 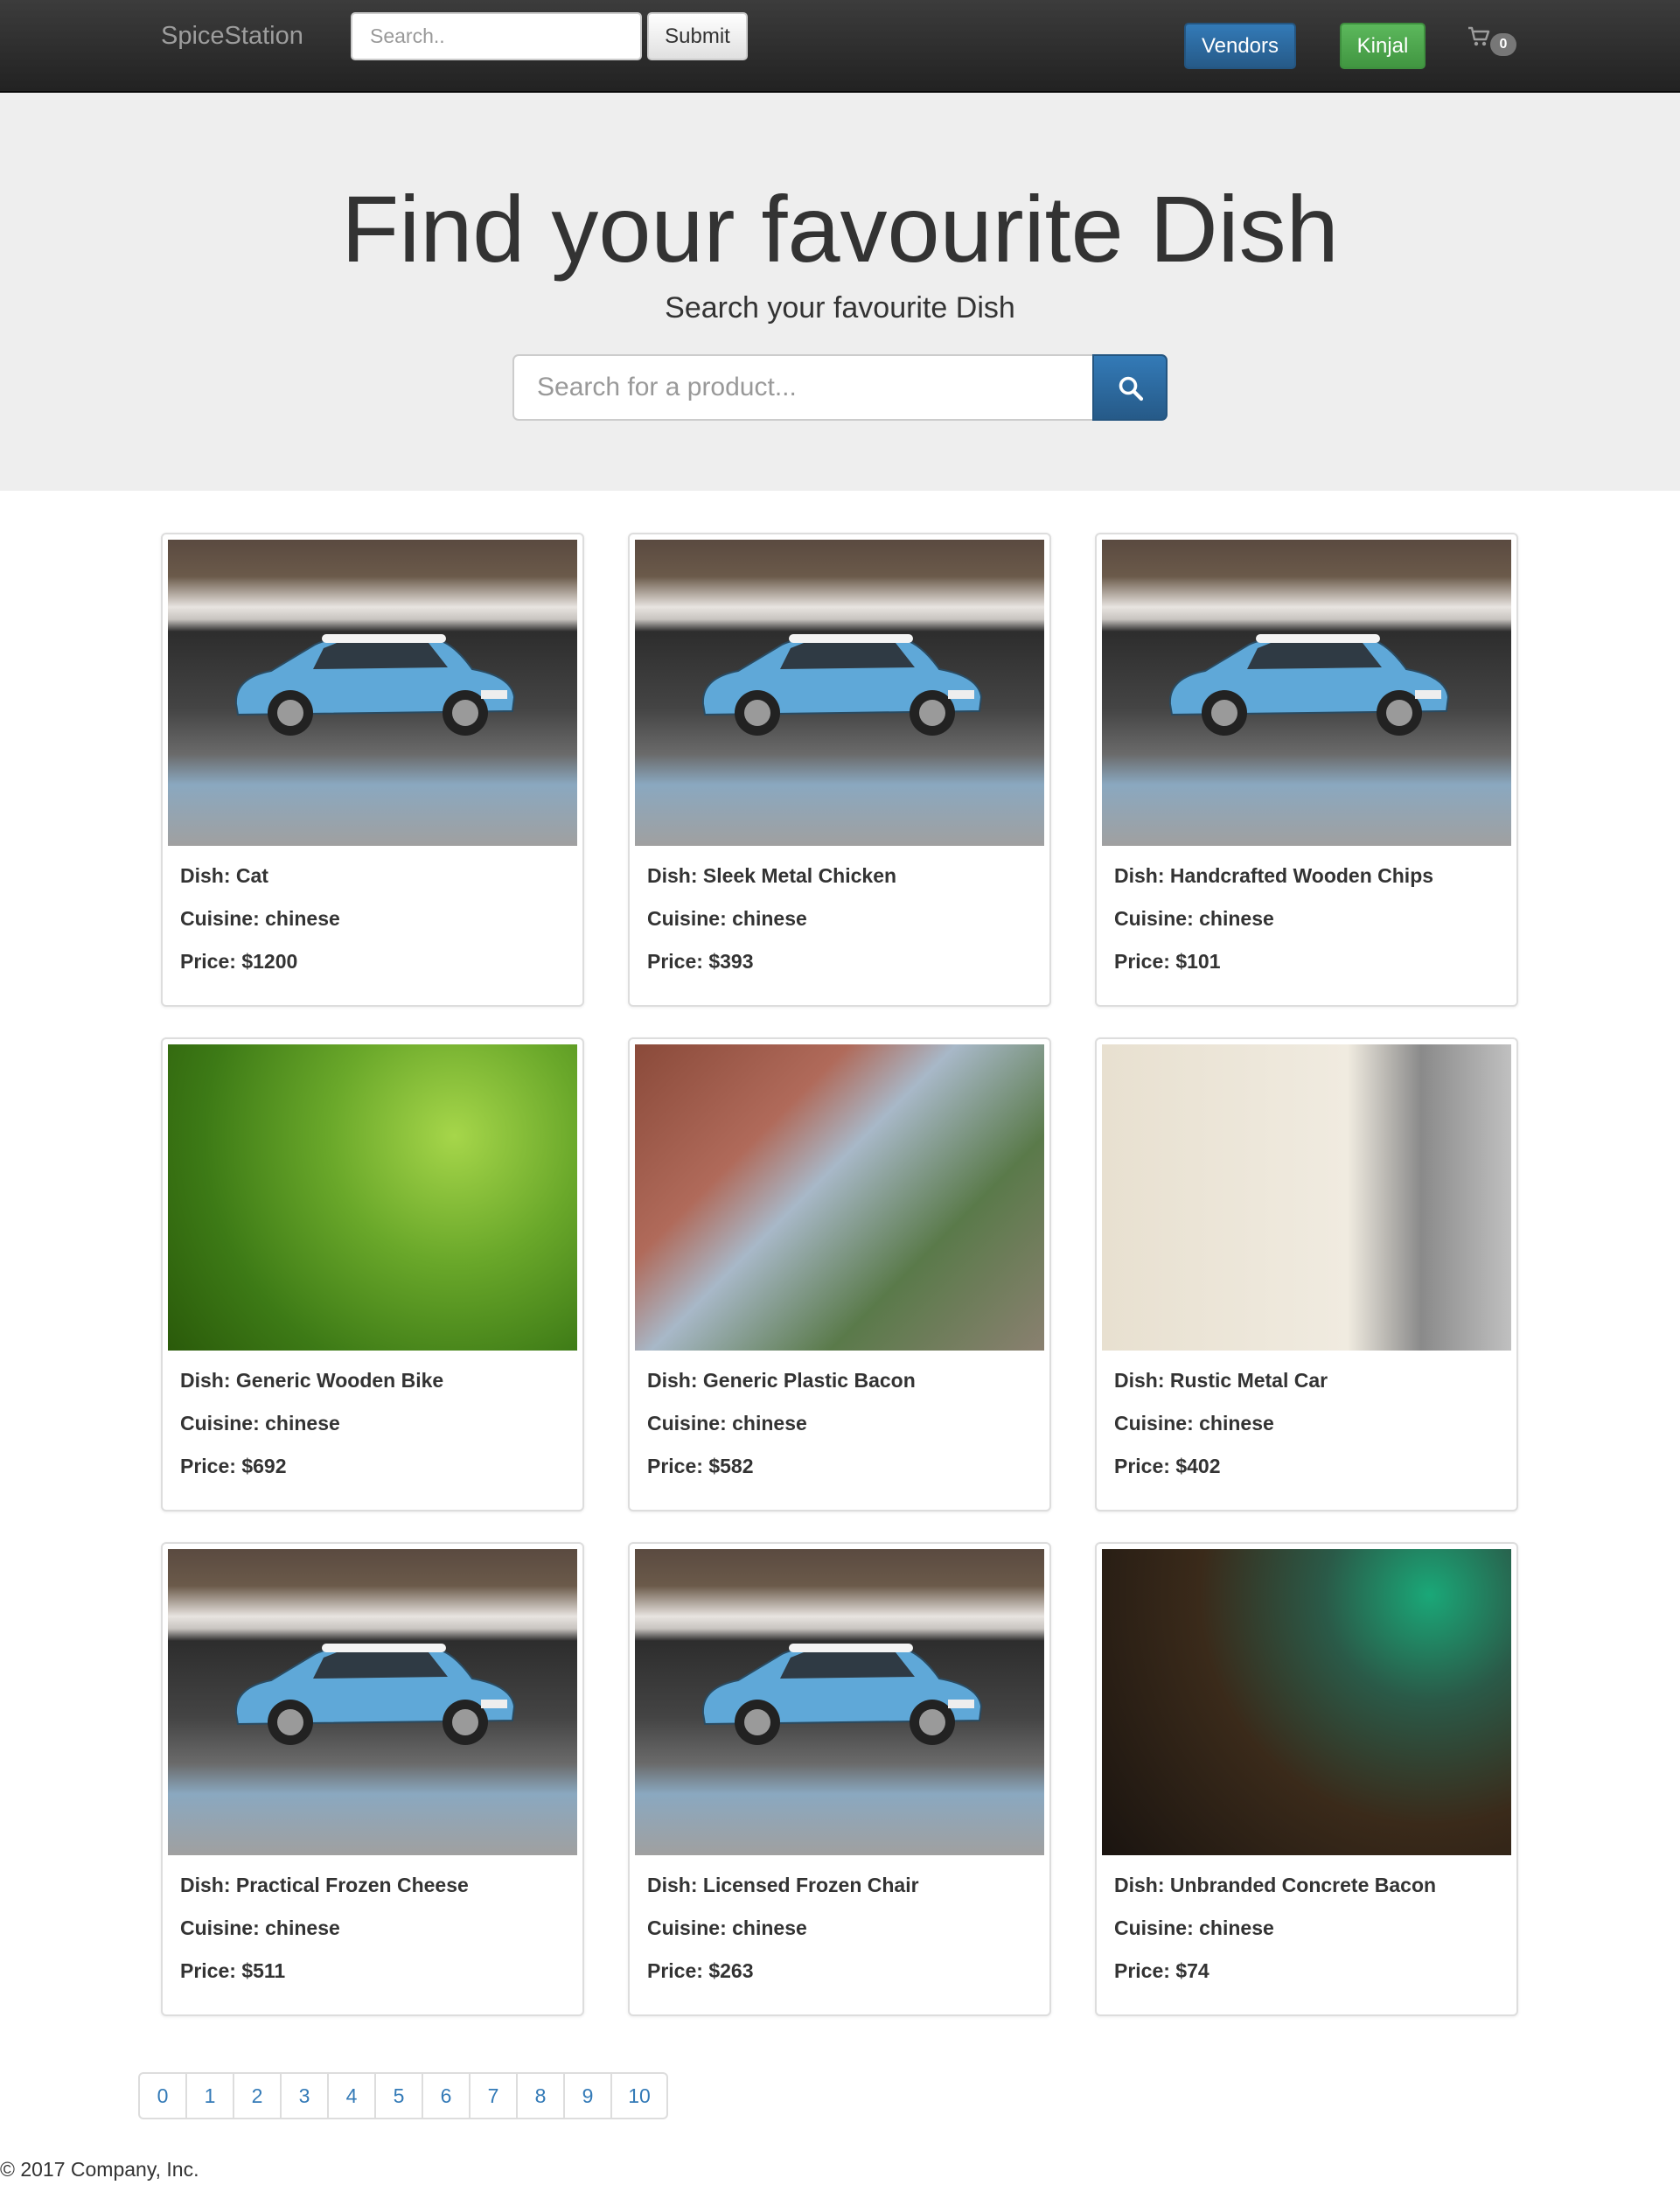 I want to click on product-dish-name: Dish: Rustic Metal Car, so click(x=1221, y=1380).